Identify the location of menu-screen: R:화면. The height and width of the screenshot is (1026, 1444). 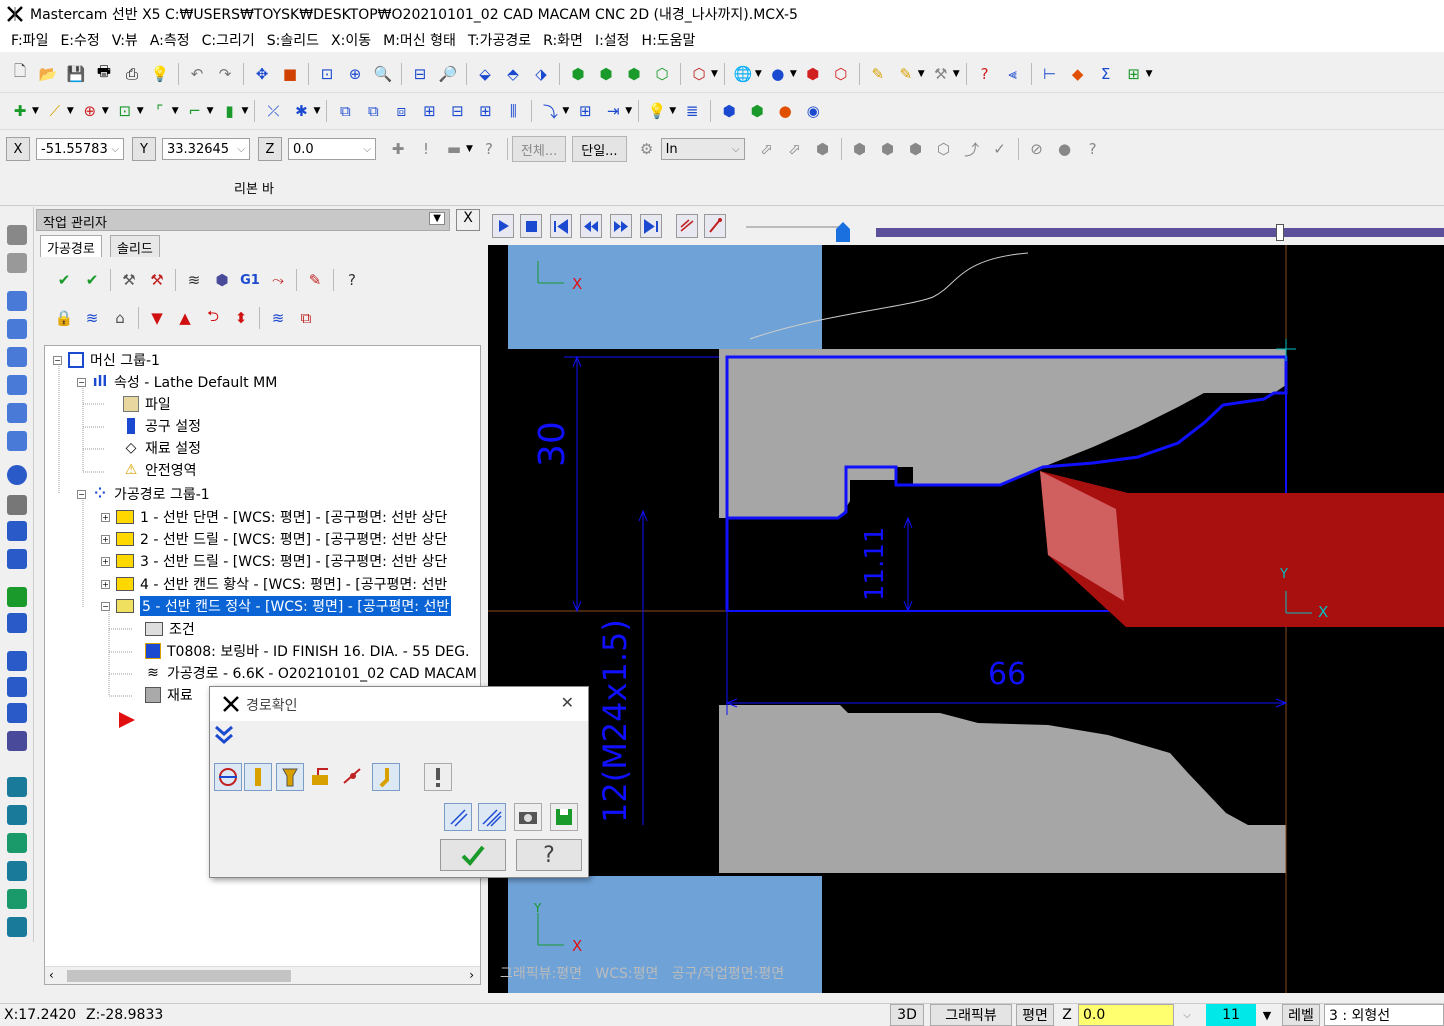
(563, 40).